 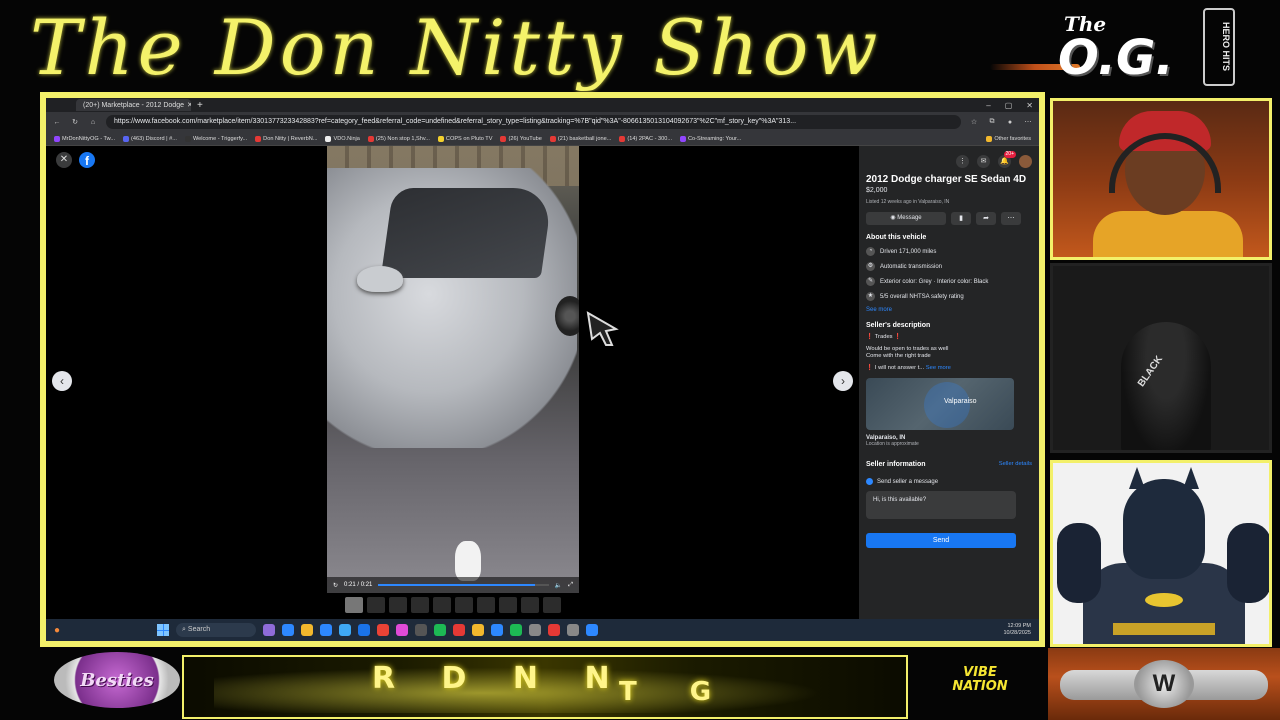 I want to click on tab-bar: (20+) Marketplace - 2012 Dodge ✕ + – ▢ ✕, so click(x=542, y=105).